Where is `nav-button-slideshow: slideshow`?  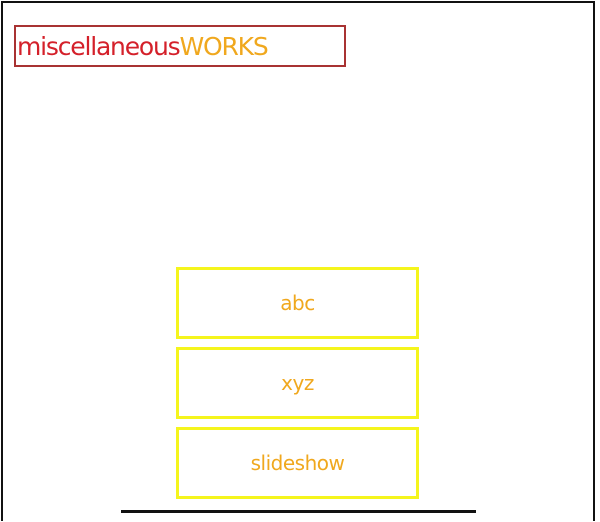
nav-button-slideshow: slideshow is located at coordinates (297, 463).